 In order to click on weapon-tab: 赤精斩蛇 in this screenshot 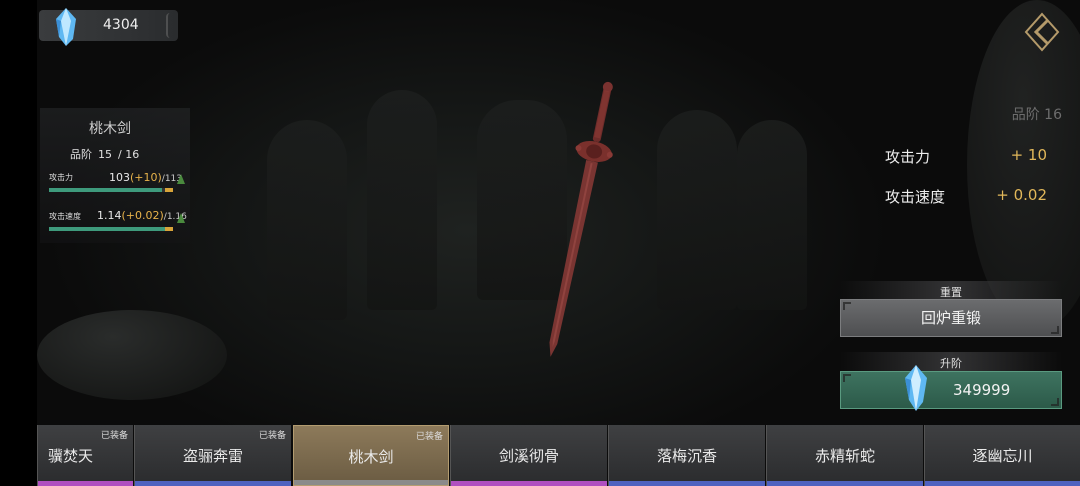, I will do `click(844, 455)`.